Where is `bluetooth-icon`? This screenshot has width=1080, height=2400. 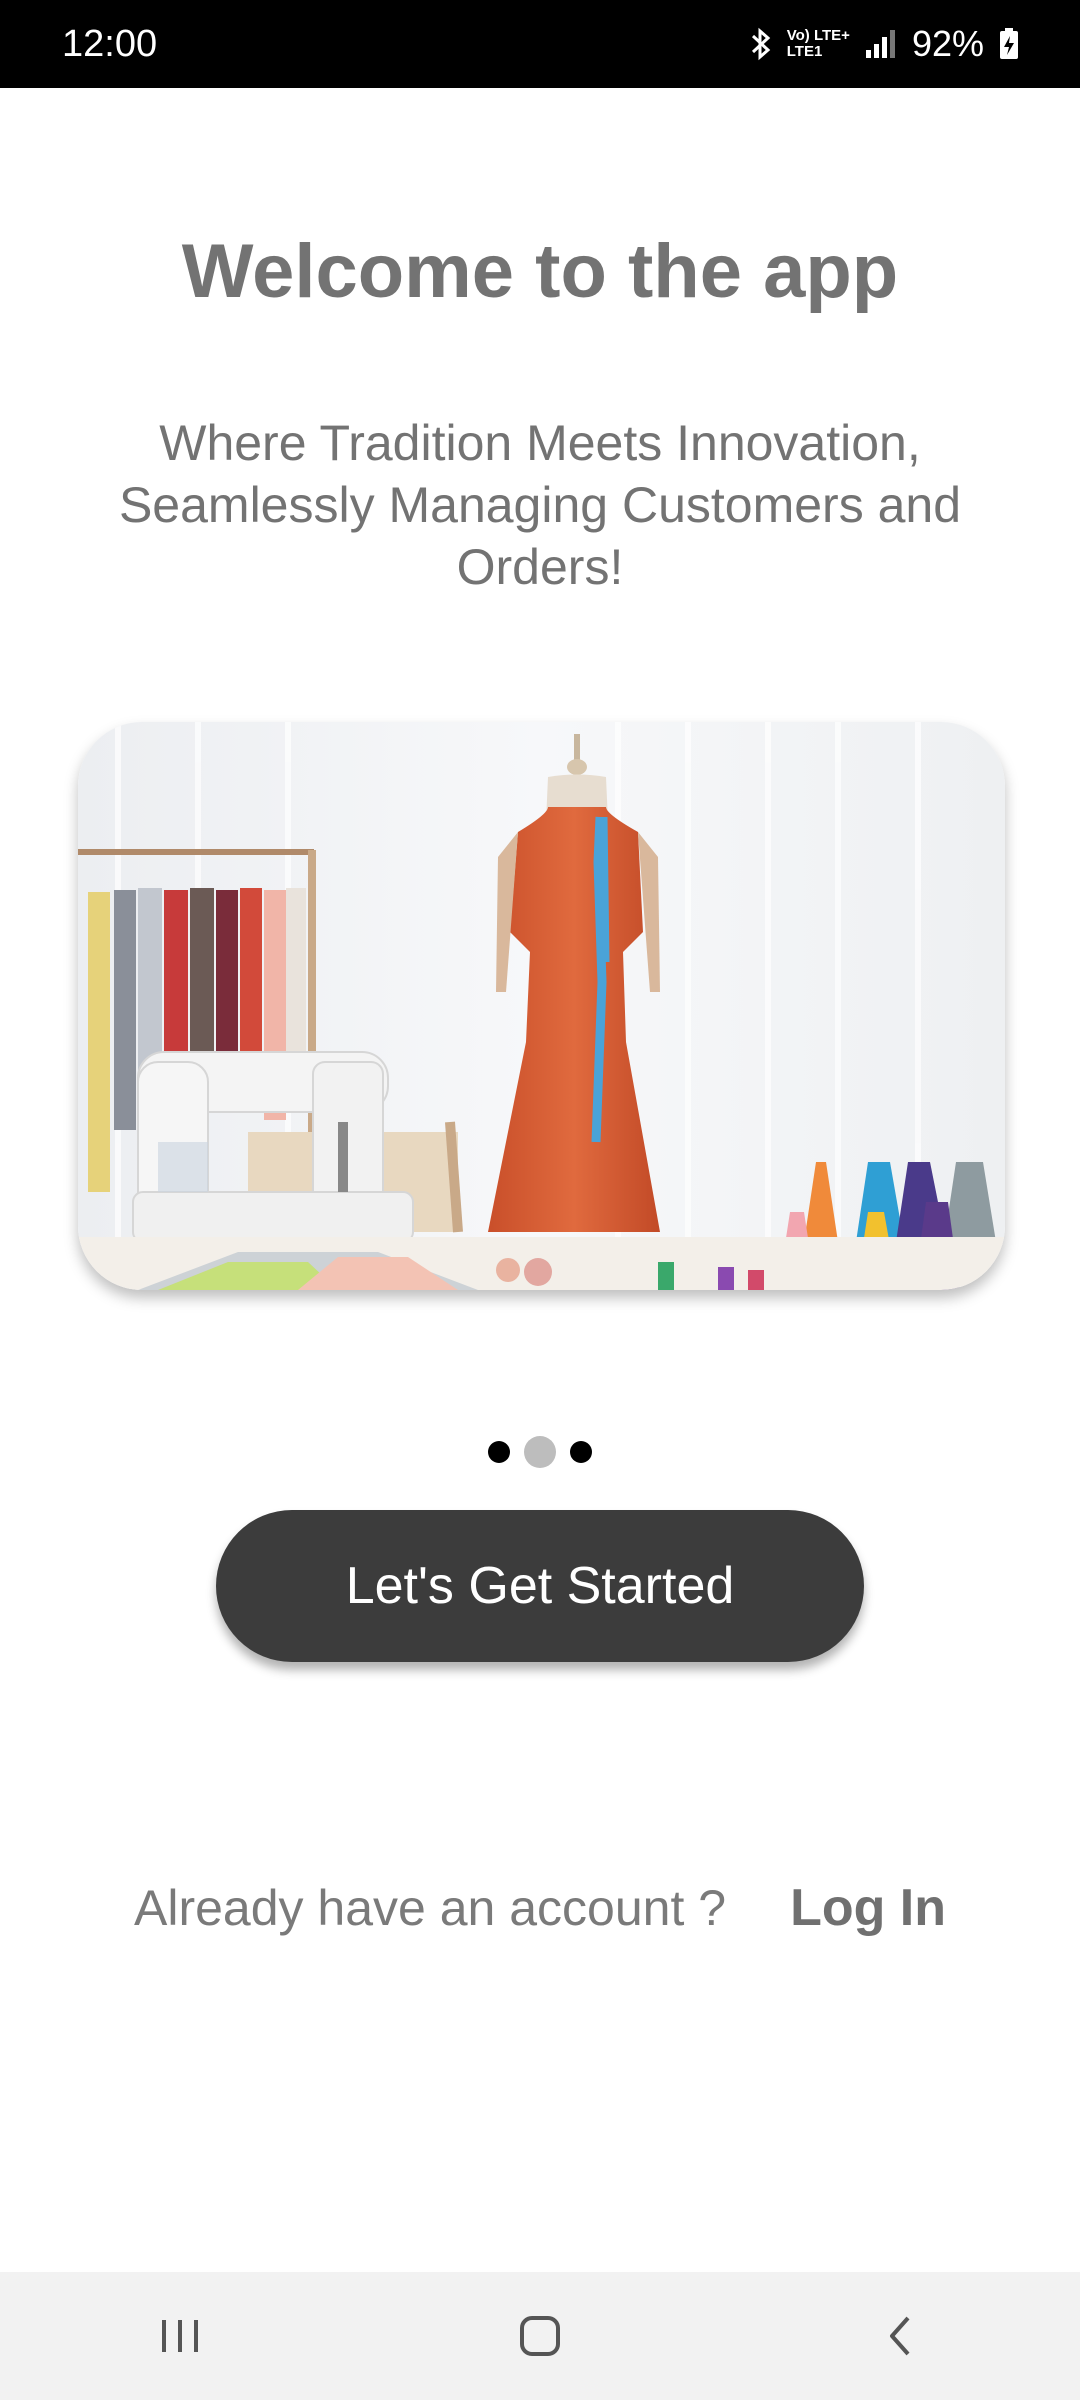
bluetooth-icon is located at coordinates (760, 44).